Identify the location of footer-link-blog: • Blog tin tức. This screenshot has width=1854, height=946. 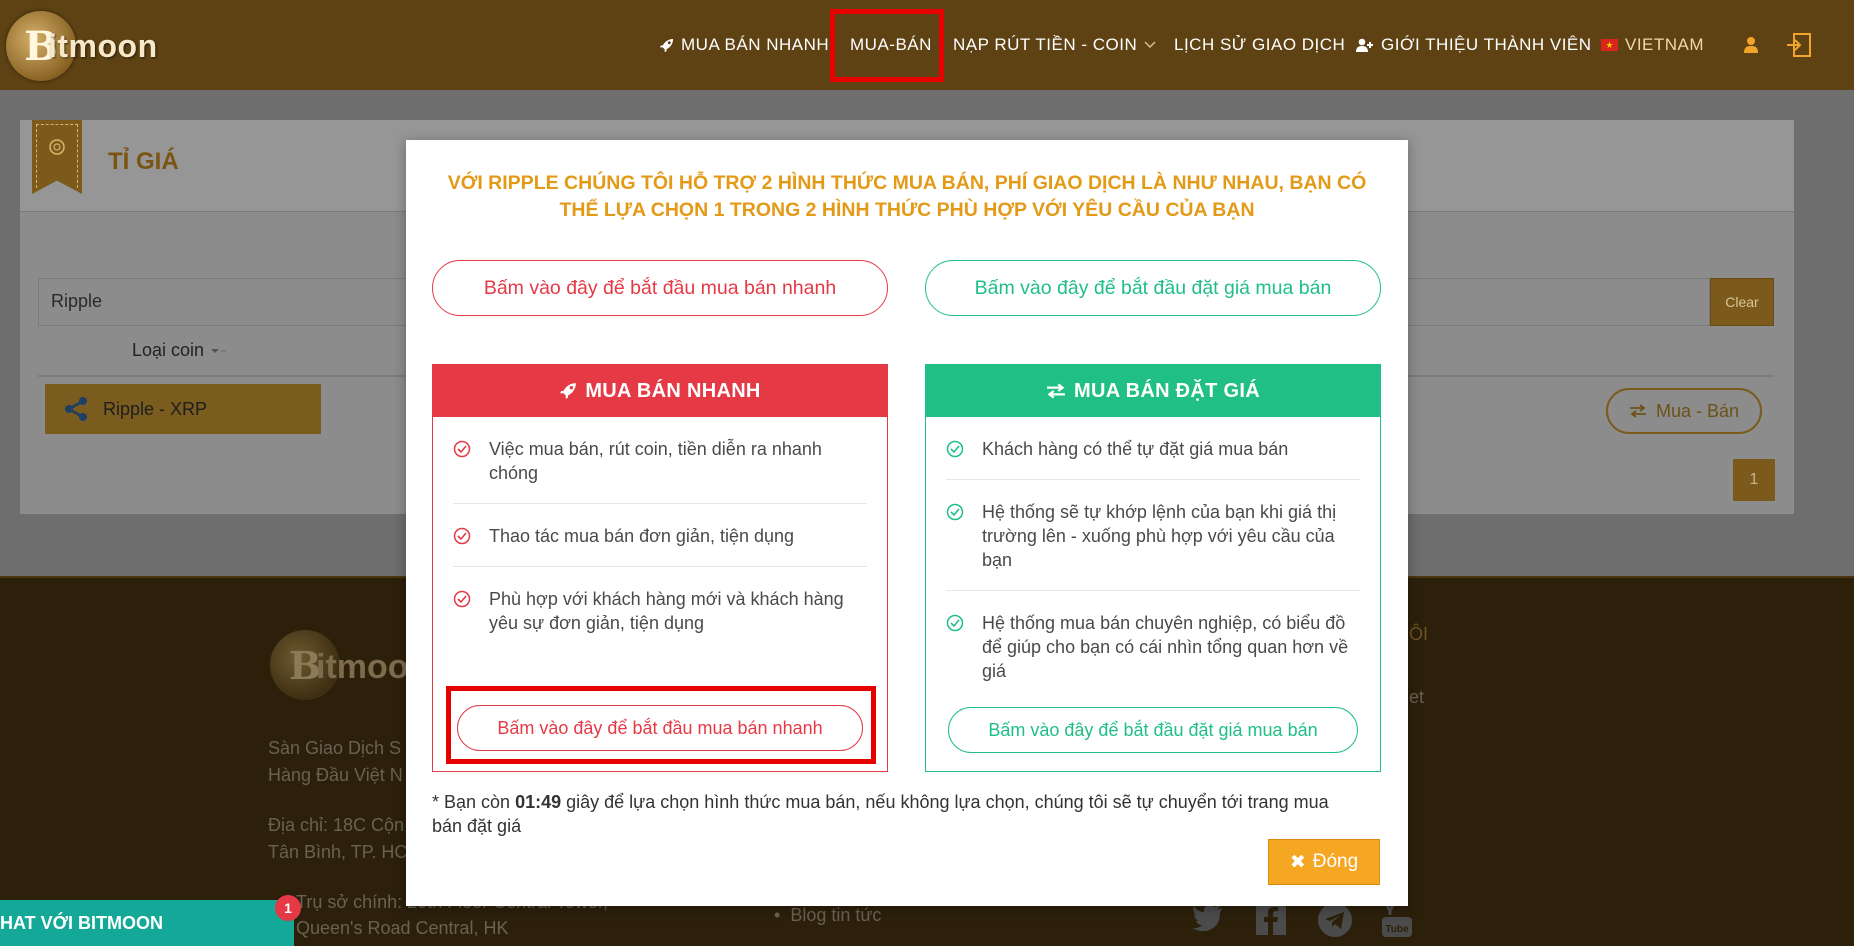
(827, 915).